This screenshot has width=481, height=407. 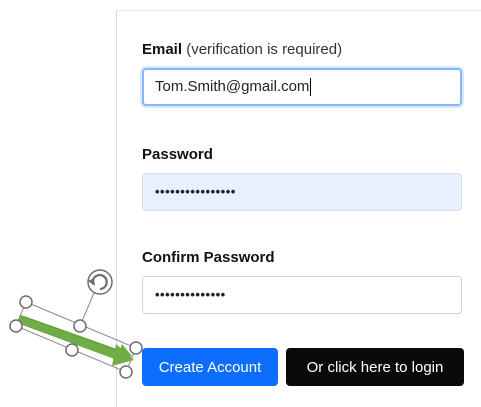 What do you see at coordinates (195, 191) in the screenshot?
I see `password-input-value: ••••••••••••••••` at bounding box center [195, 191].